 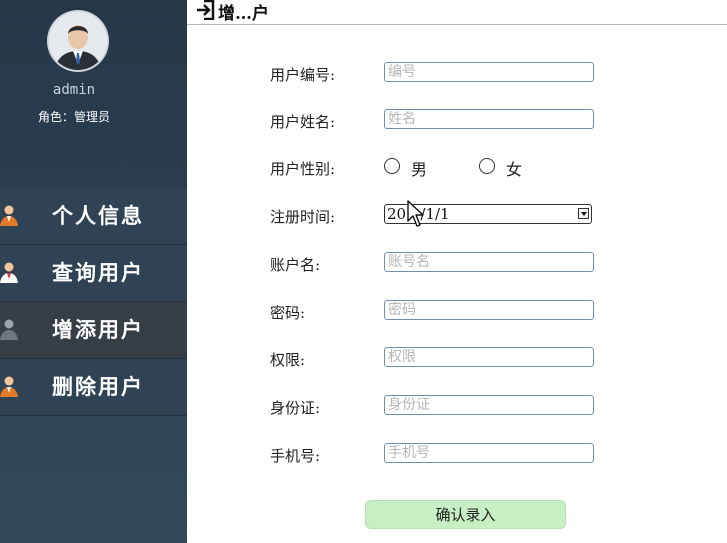 I want to click on sidebar-item-label: 个人信息, so click(x=98, y=215).